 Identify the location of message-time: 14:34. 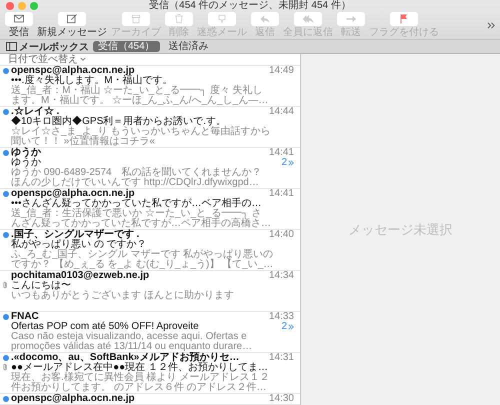
(281, 276).